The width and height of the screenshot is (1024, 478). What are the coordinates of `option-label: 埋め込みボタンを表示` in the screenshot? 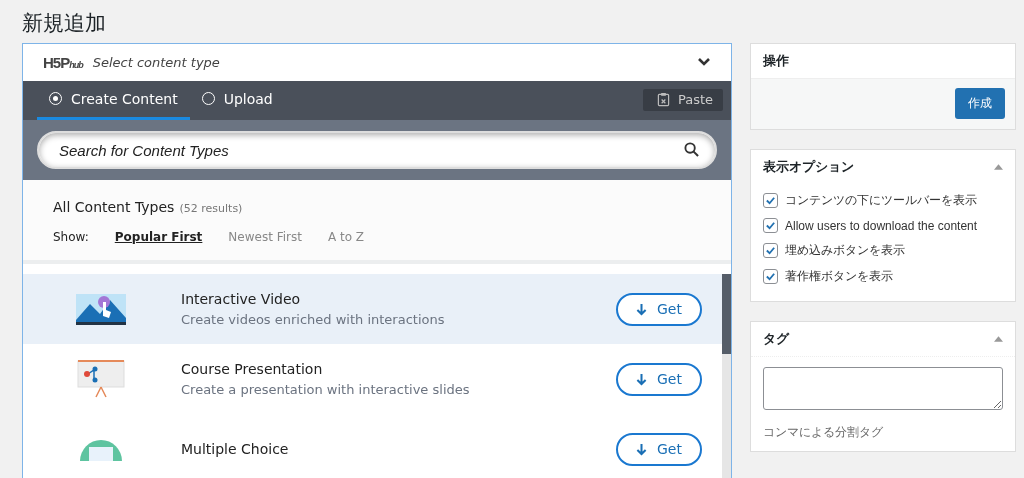 It's located at (845, 250).